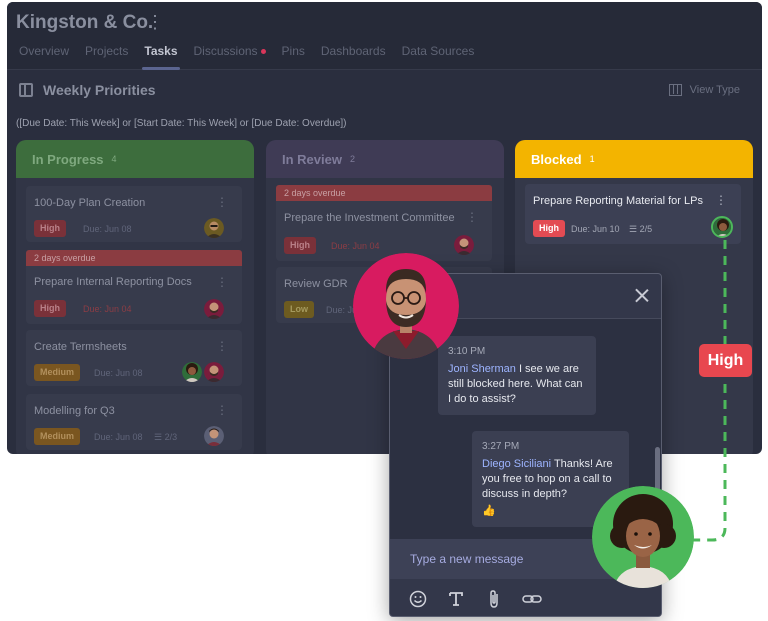 The height and width of the screenshot is (621, 768). What do you see at coordinates (467, 351) in the screenshot?
I see `message-time: 3:10 PM` at bounding box center [467, 351].